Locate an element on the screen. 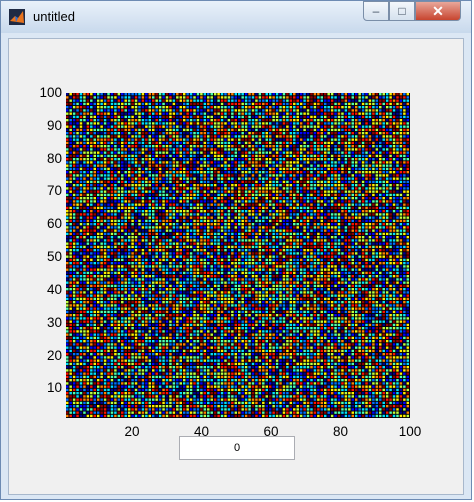 This screenshot has width=474, height=502. title-bar: untitled – □ ✕ is located at coordinates (236, 17).